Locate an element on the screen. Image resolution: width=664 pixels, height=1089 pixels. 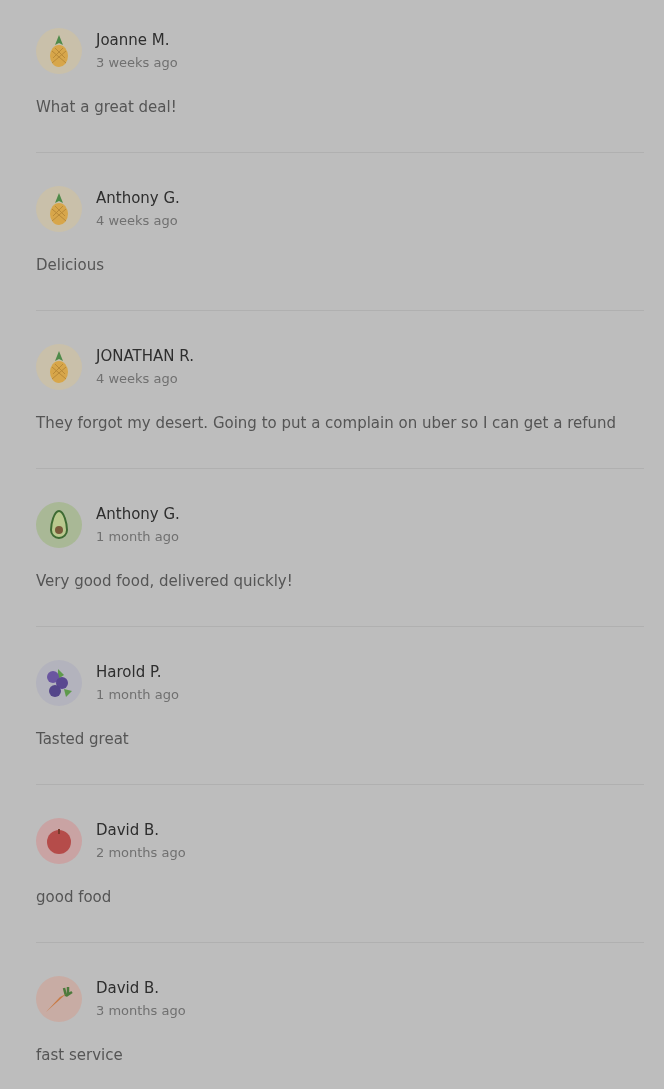
review-text: Delicious is located at coordinates (71, 265).